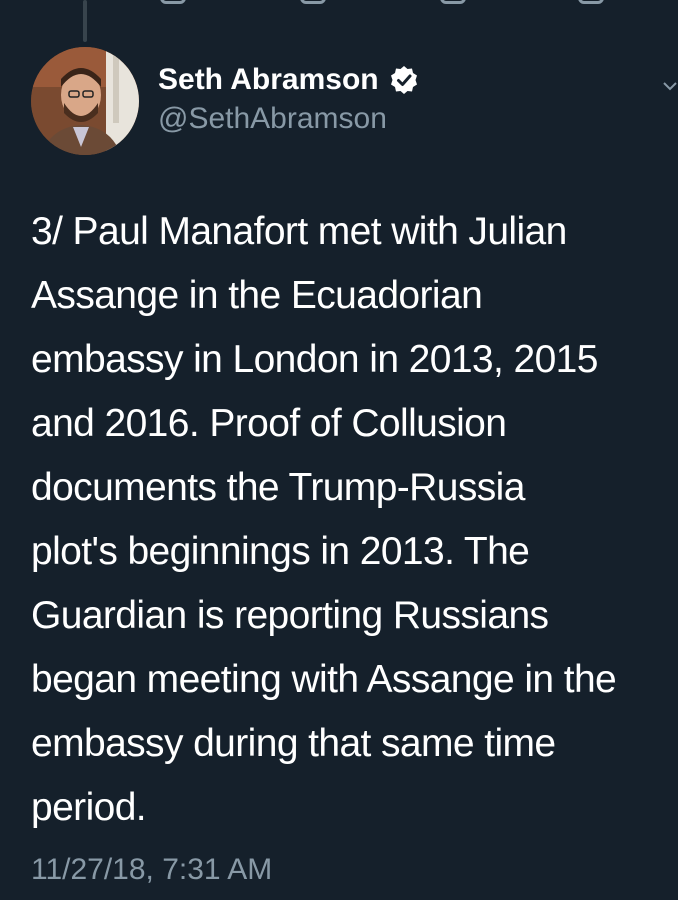 The height and width of the screenshot is (900, 678). I want to click on verified-badge-icon, so click(403, 80).